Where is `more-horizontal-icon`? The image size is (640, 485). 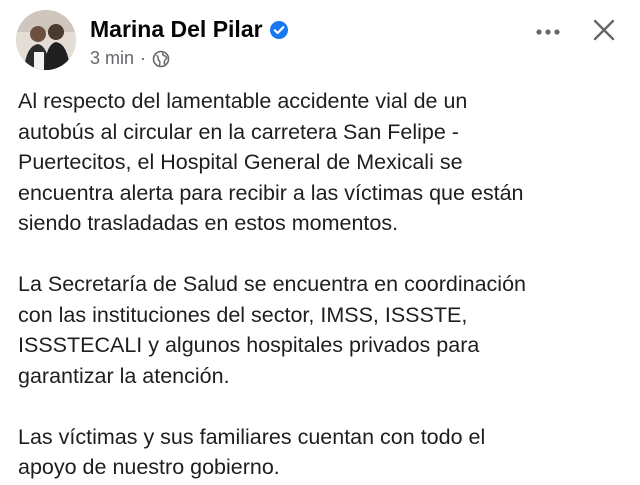
more-horizontal-icon is located at coordinates (548, 32).